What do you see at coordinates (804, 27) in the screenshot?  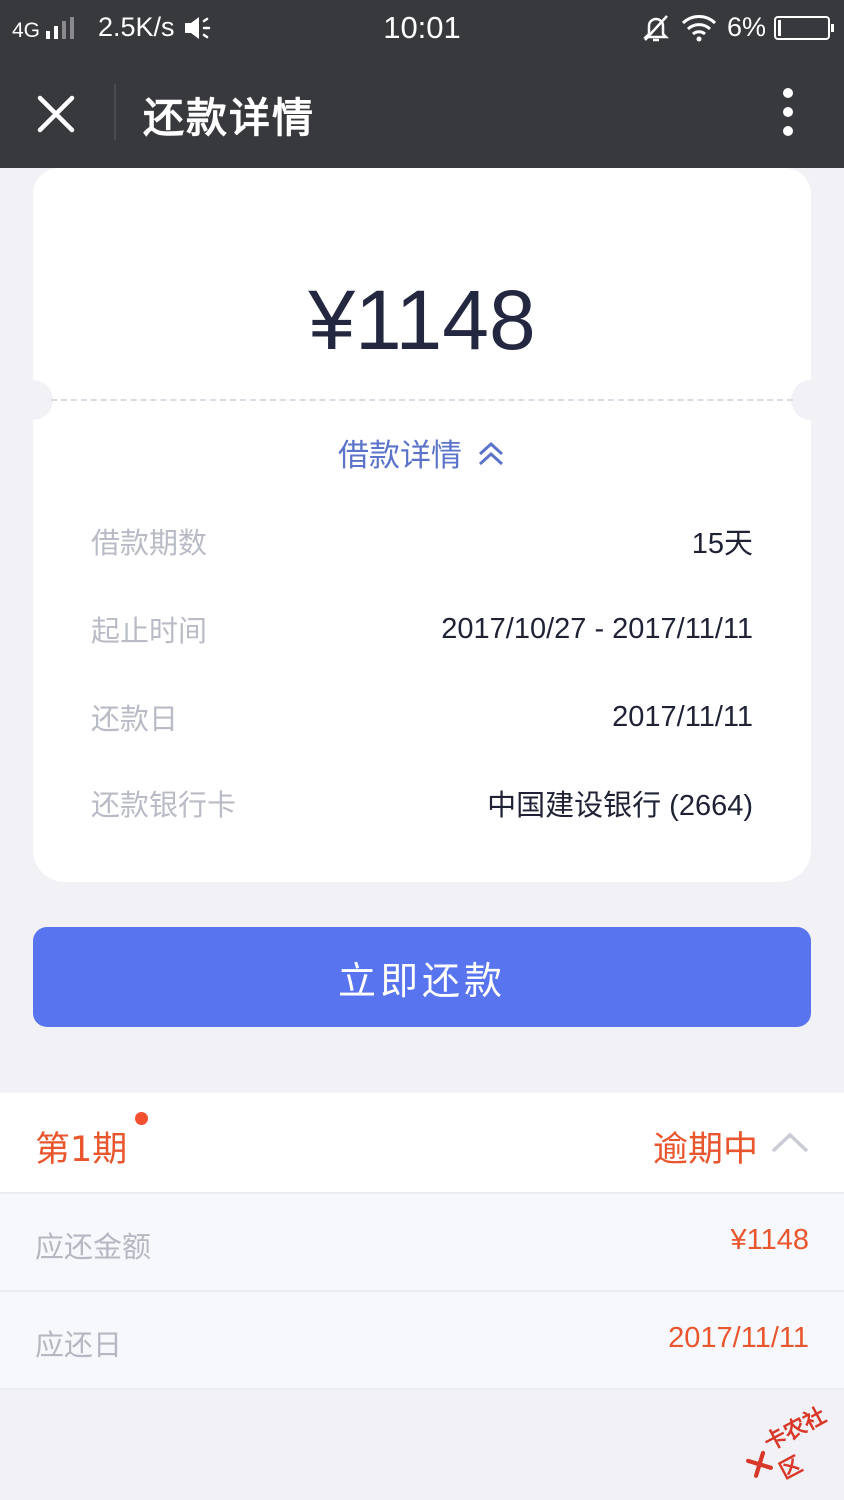 I see `battery-icon` at bounding box center [804, 27].